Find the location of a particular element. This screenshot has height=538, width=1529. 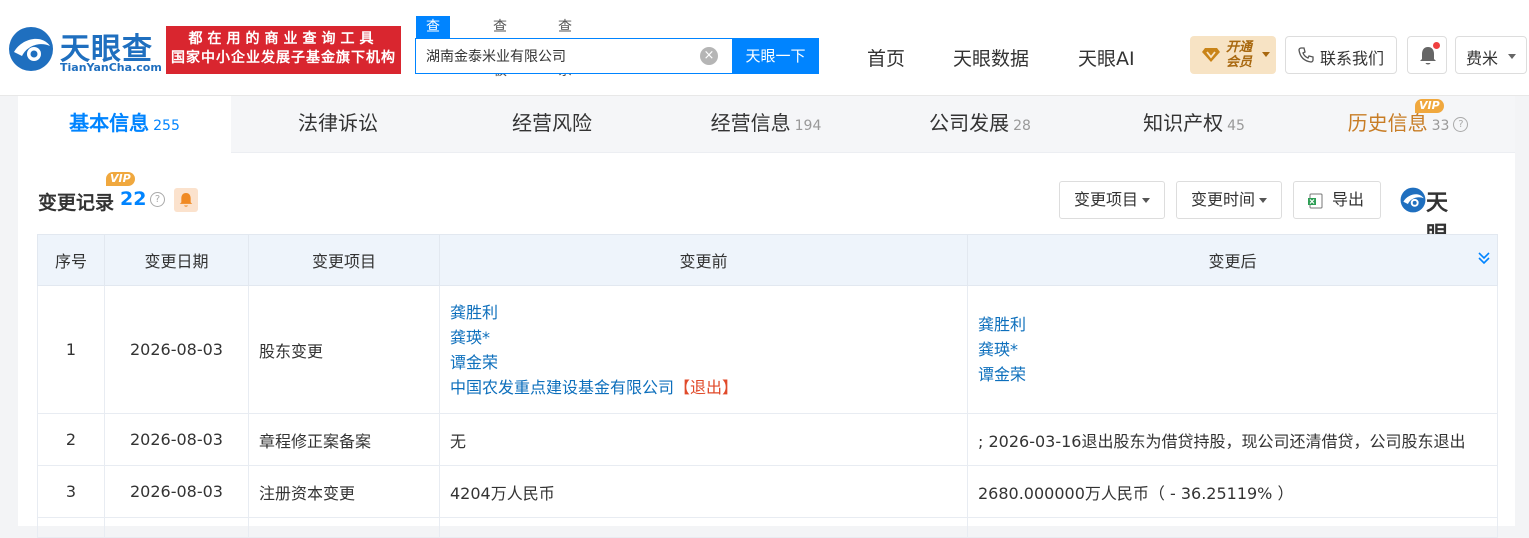

nav-ai: 天眼AI is located at coordinates (1106, 57).